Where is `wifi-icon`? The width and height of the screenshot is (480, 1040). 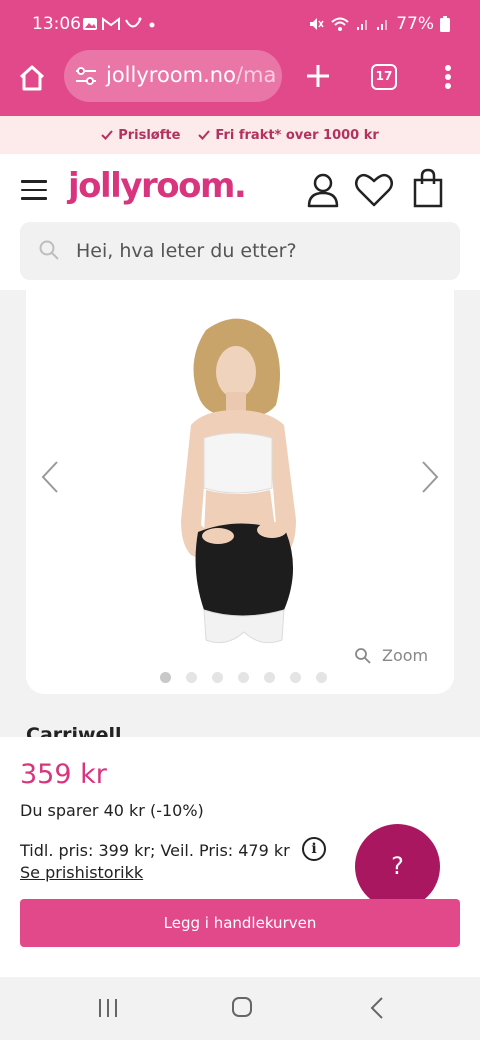 wifi-icon is located at coordinates (340, 24).